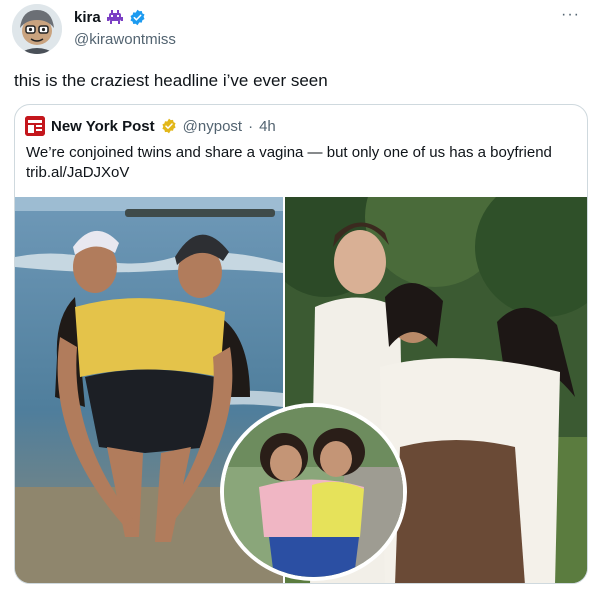 Image resolution: width=600 pixels, height=589 pixels. I want to click on quoted-author-name: New York Post, so click(103, 126).